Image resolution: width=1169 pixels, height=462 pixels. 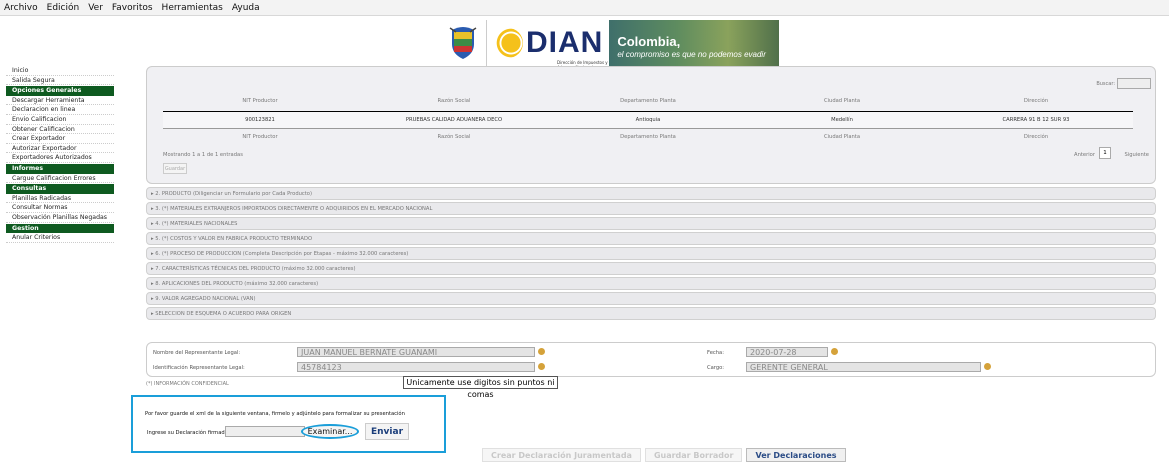 What do you see at coordinates (192, 8) in the screenshot?
I see `menu-herramientas: Herramientas` at bounding box center [192, 8].